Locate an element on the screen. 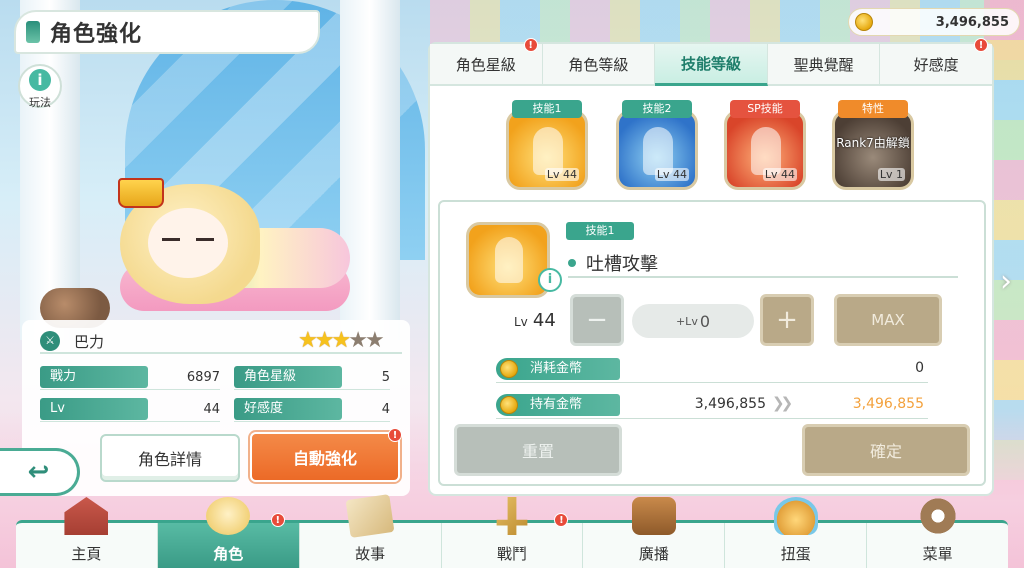 The image size is (1024, 568). nav-item-4: 廣播 is located at coordinates (654, 532).